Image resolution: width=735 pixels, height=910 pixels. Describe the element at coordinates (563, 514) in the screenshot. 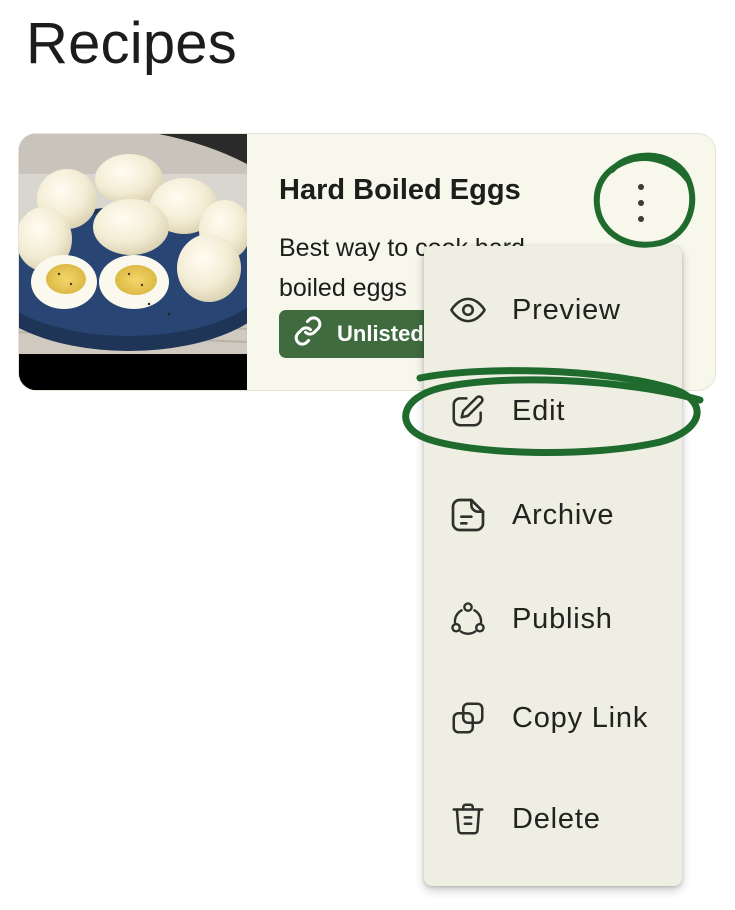

I see `menu-item-label: Archive` at that location.